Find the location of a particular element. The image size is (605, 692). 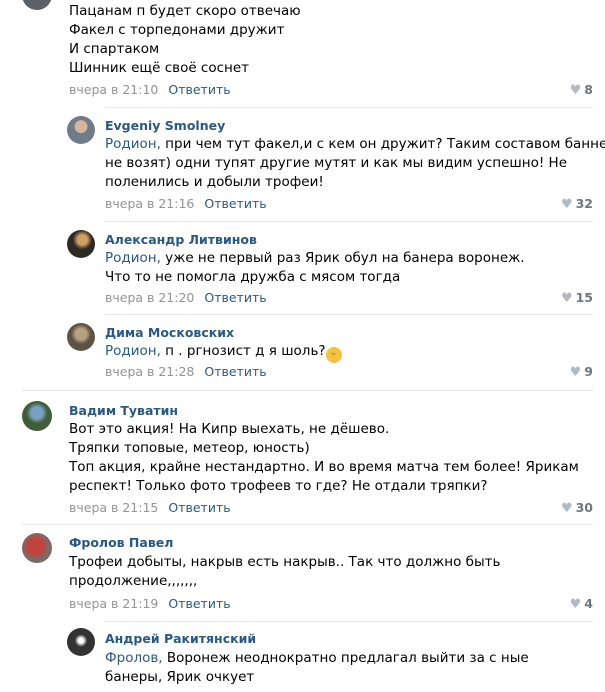

comment-line: Пацанам п будет скоро отвечаю is located at coordinates (185, 11).